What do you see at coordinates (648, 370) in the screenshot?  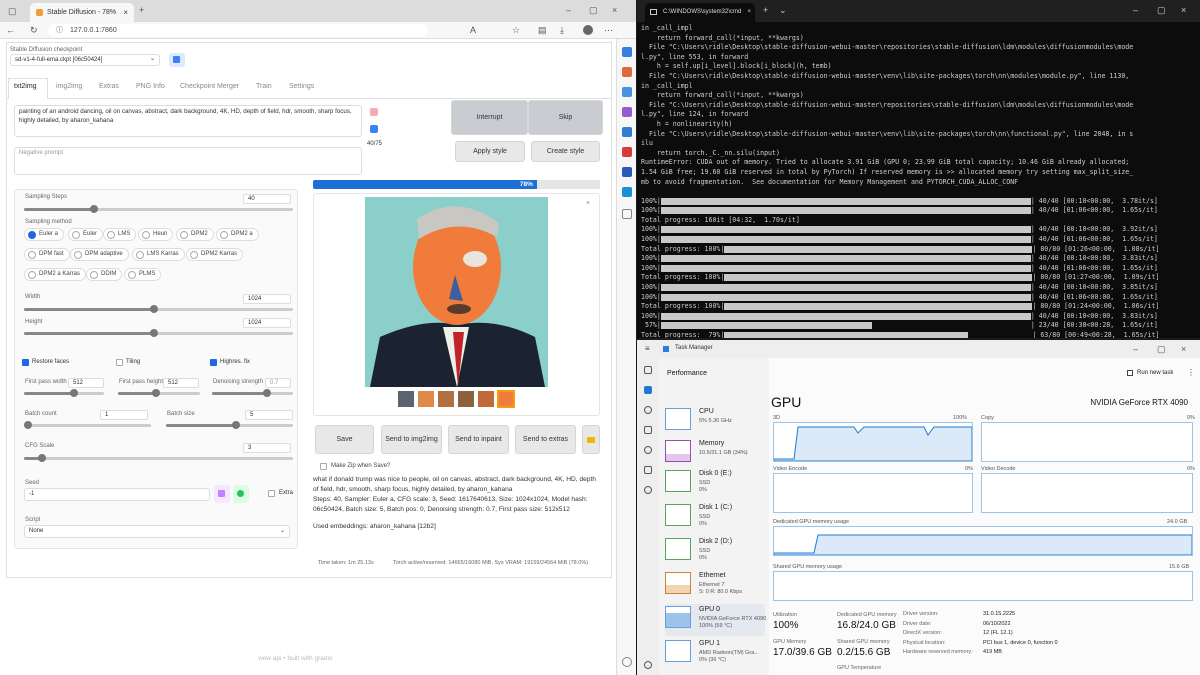 I see `processes-icon` at bounding box center [648, 370].